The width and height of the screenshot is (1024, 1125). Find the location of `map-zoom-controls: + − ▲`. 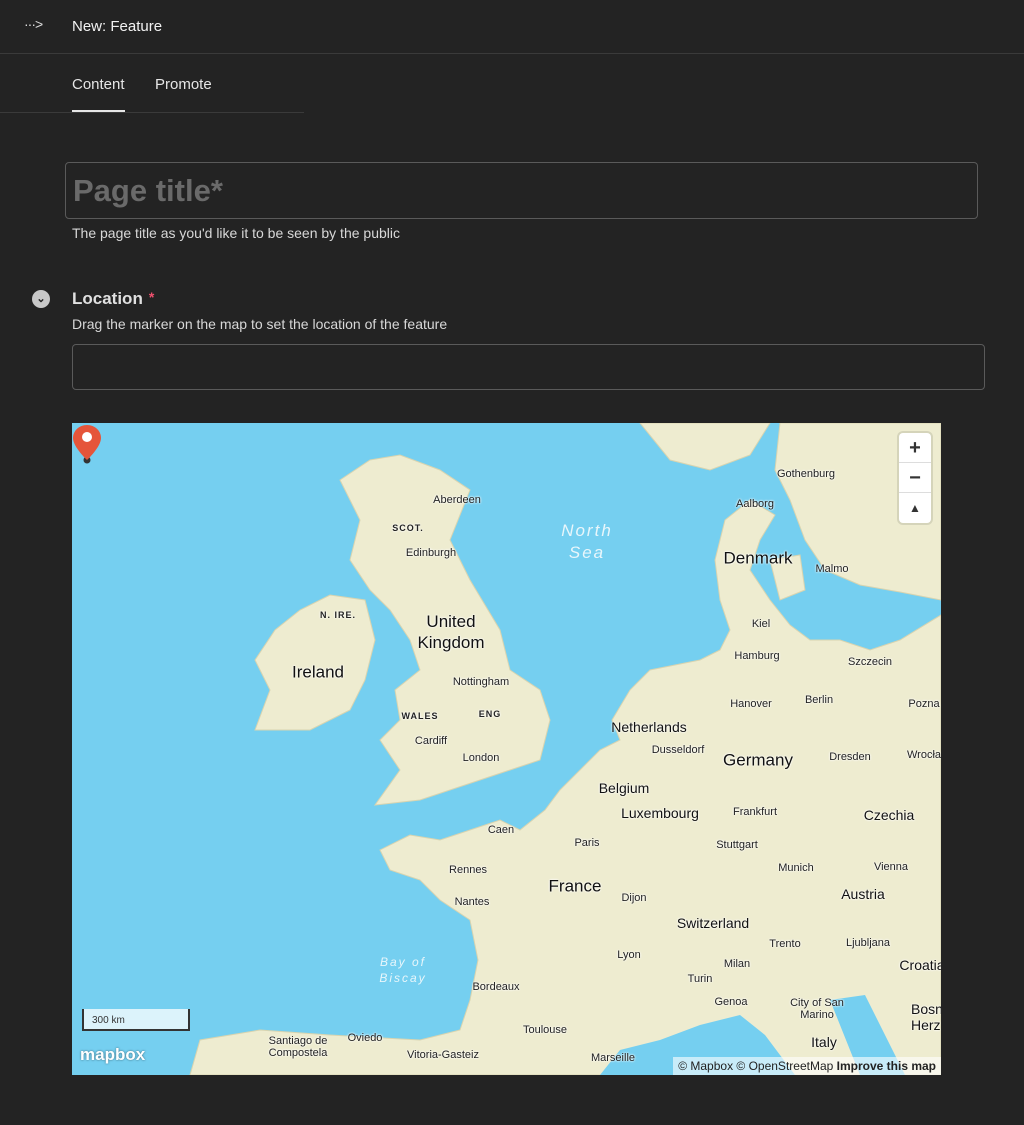

map-zoom-controls: + − ▲ is located at coordinates (915, 478).